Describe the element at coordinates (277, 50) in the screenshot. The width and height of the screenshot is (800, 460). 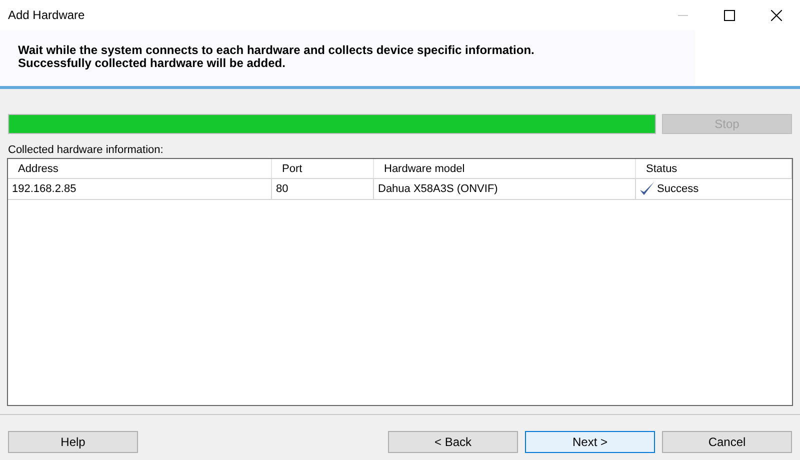
I see `instruction-text: Wait while the system connects to each hardware and collects device specific information.` at that location.